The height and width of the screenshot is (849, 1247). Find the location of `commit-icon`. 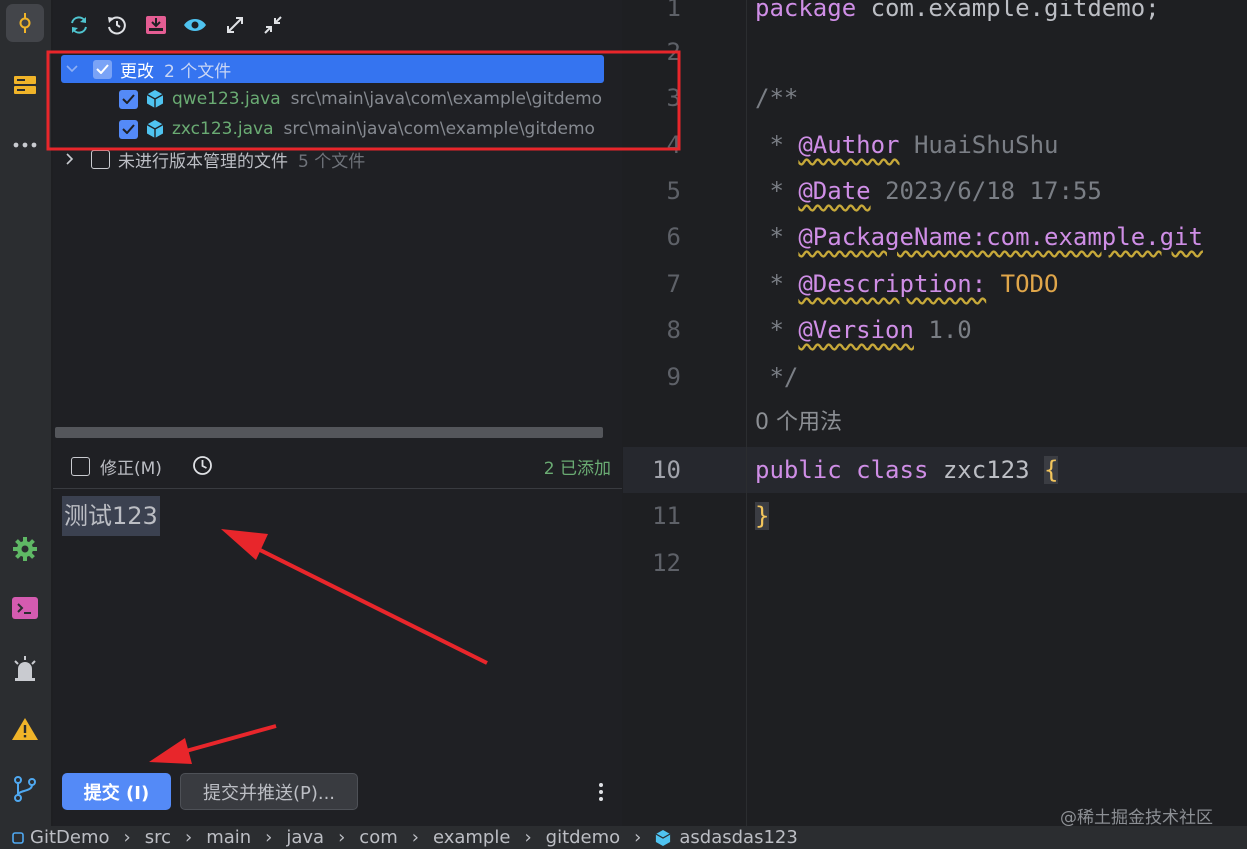

commit-icon is located at coordinates (25, 23).